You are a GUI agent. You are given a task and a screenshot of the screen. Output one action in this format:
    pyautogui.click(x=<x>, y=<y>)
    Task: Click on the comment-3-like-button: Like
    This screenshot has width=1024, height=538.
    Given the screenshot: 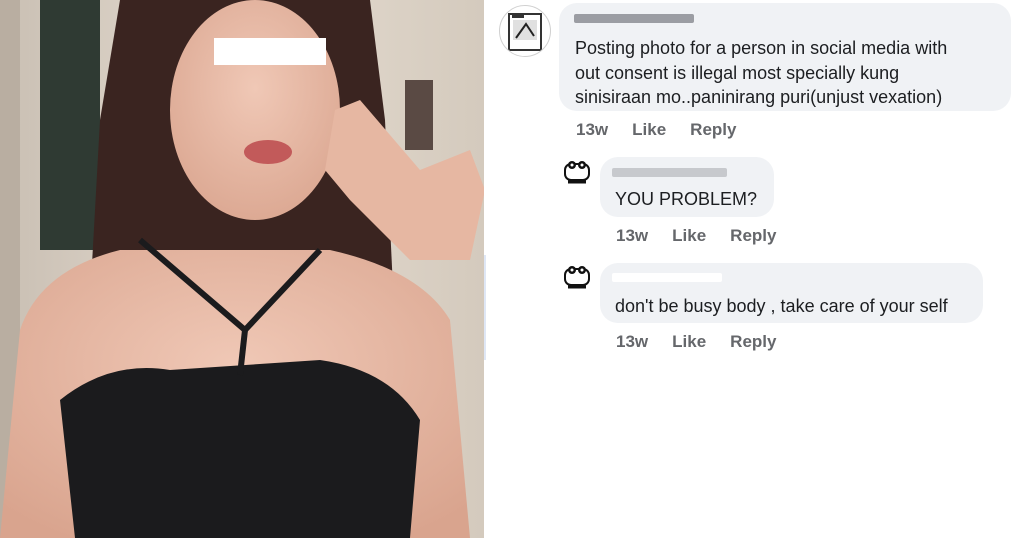 What is the action you would take?
    pyautogui.click(x=689, y=342)
    